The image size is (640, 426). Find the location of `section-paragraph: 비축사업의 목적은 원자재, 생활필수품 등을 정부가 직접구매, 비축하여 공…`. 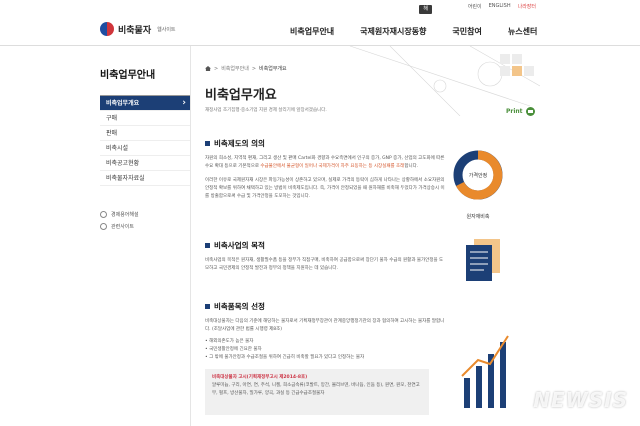

section-paragraph: 비축사업의 목적은 원자재, 생활필수품 등을 정부가 직접구매, 비축하여 공… is located at coordinates (324, 264).